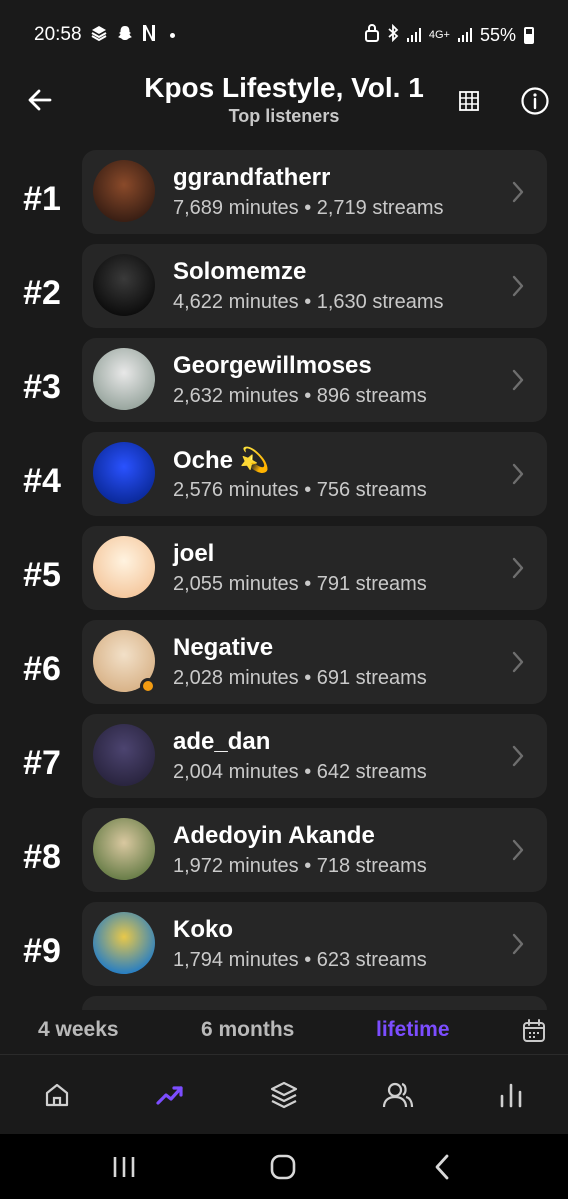  I want to click on recents-icon, so click(124, 1167).